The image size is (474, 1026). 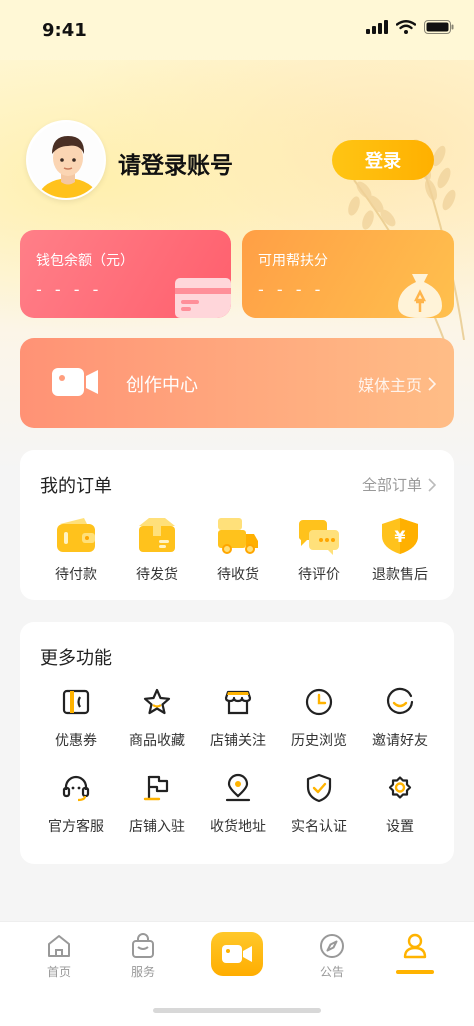 I want to click on wallet-card: 钱包余额（元） - - - -, so click(x=125, y=274).